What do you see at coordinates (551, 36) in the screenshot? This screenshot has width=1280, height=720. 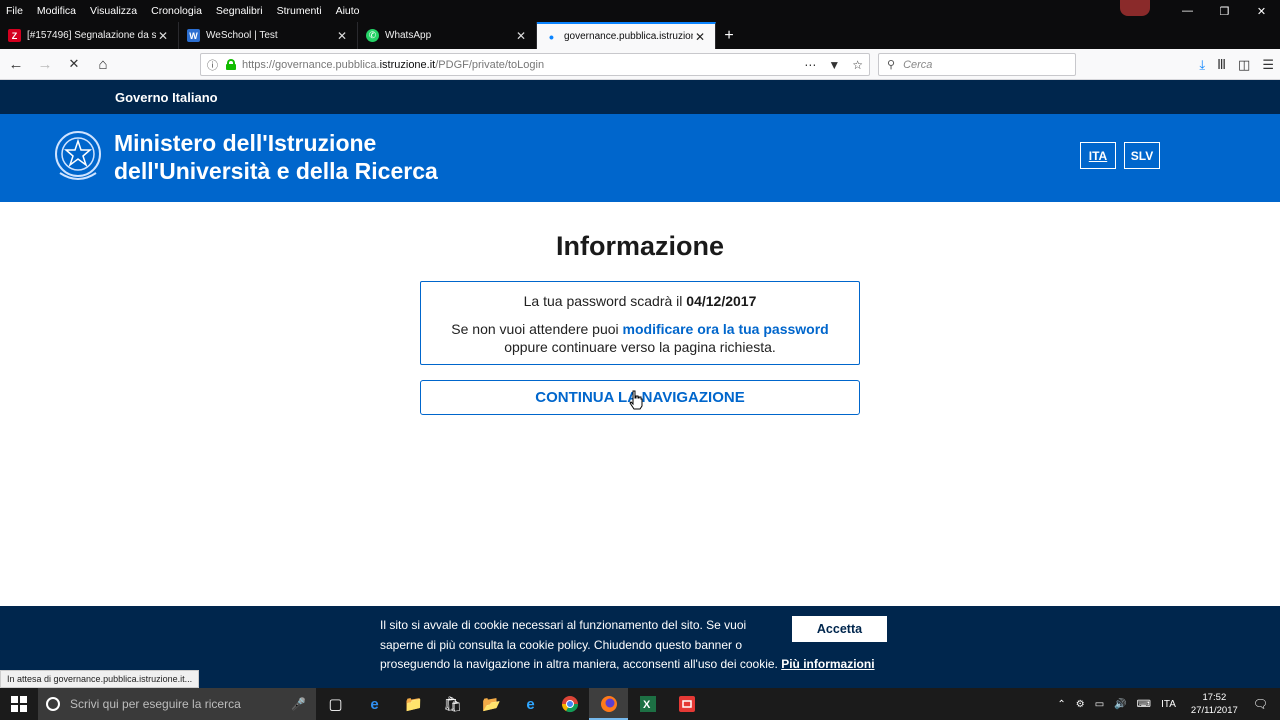 I see `loading-icon: •` at bounding box center [551, 36].